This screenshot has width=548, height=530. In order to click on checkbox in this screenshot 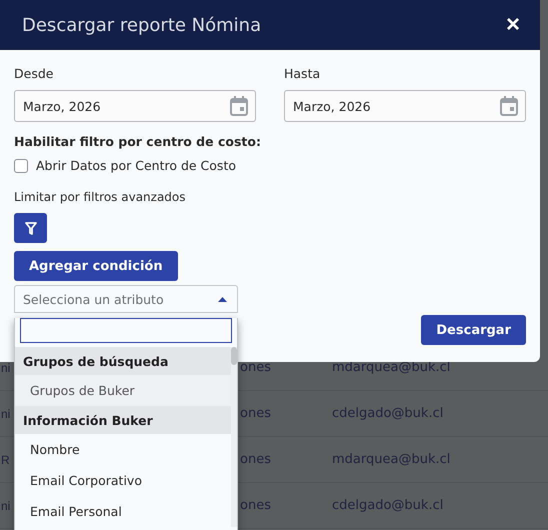, I will do `click(21, 165)`.